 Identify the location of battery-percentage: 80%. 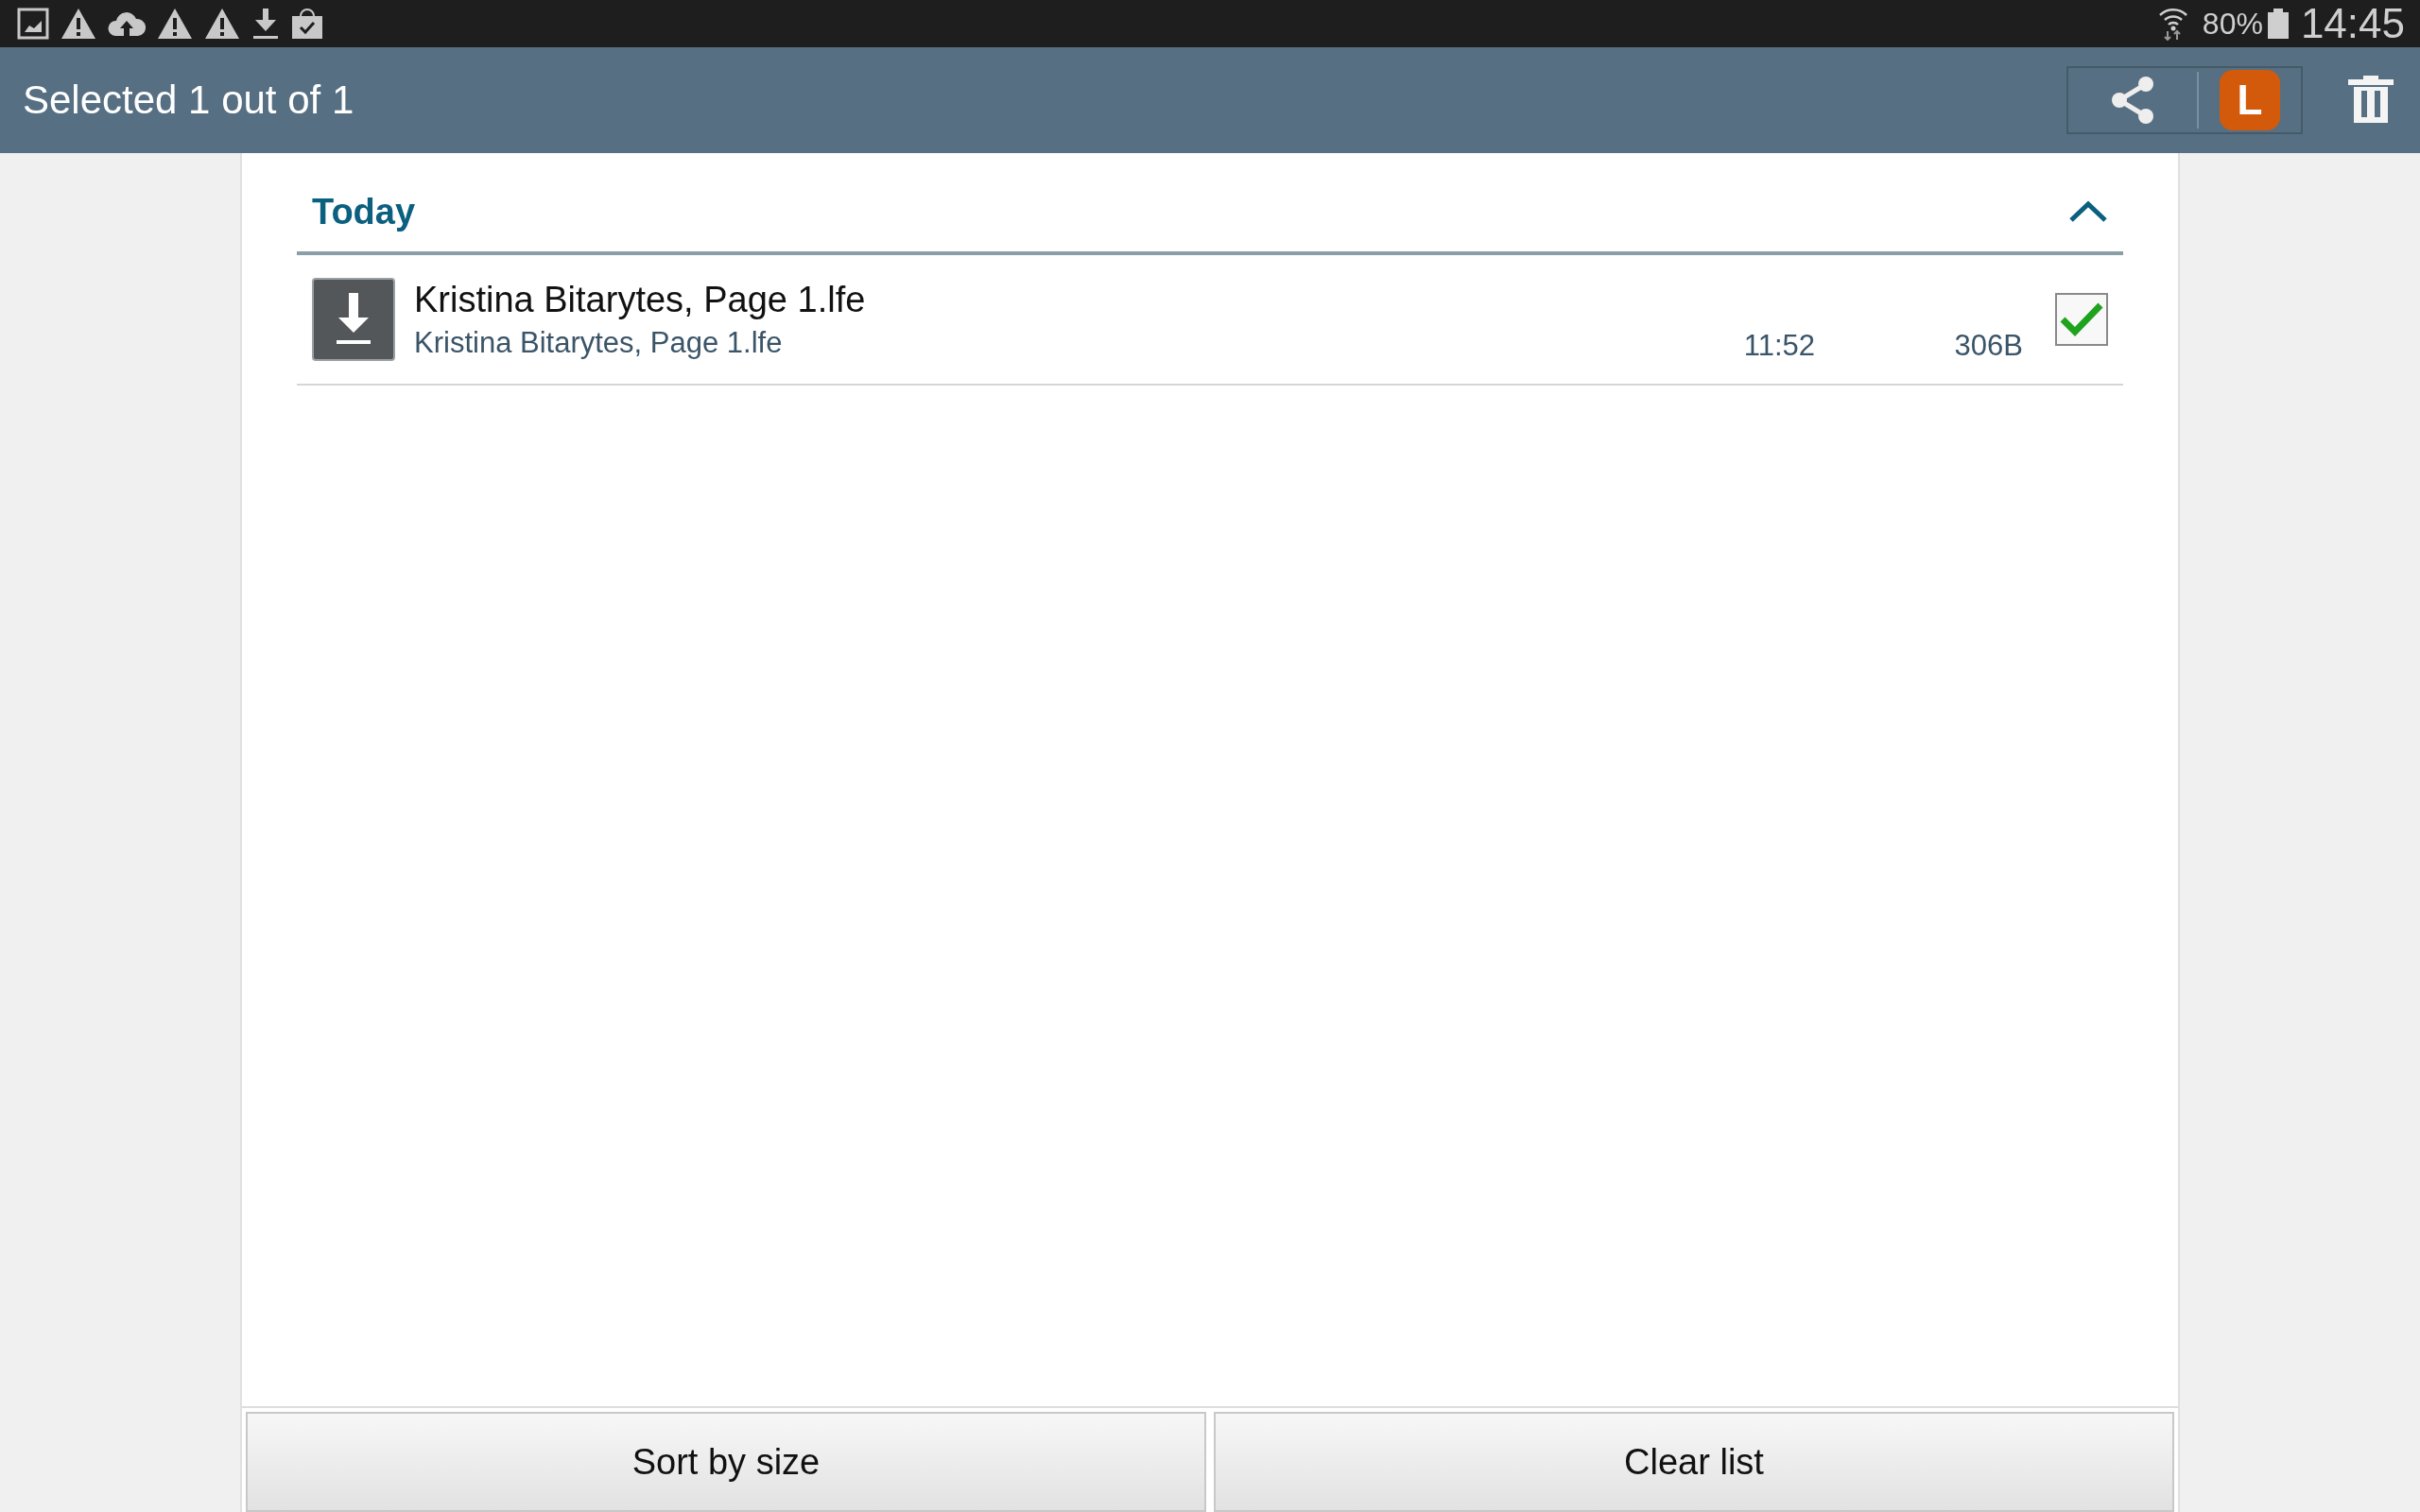
(2232, 24).